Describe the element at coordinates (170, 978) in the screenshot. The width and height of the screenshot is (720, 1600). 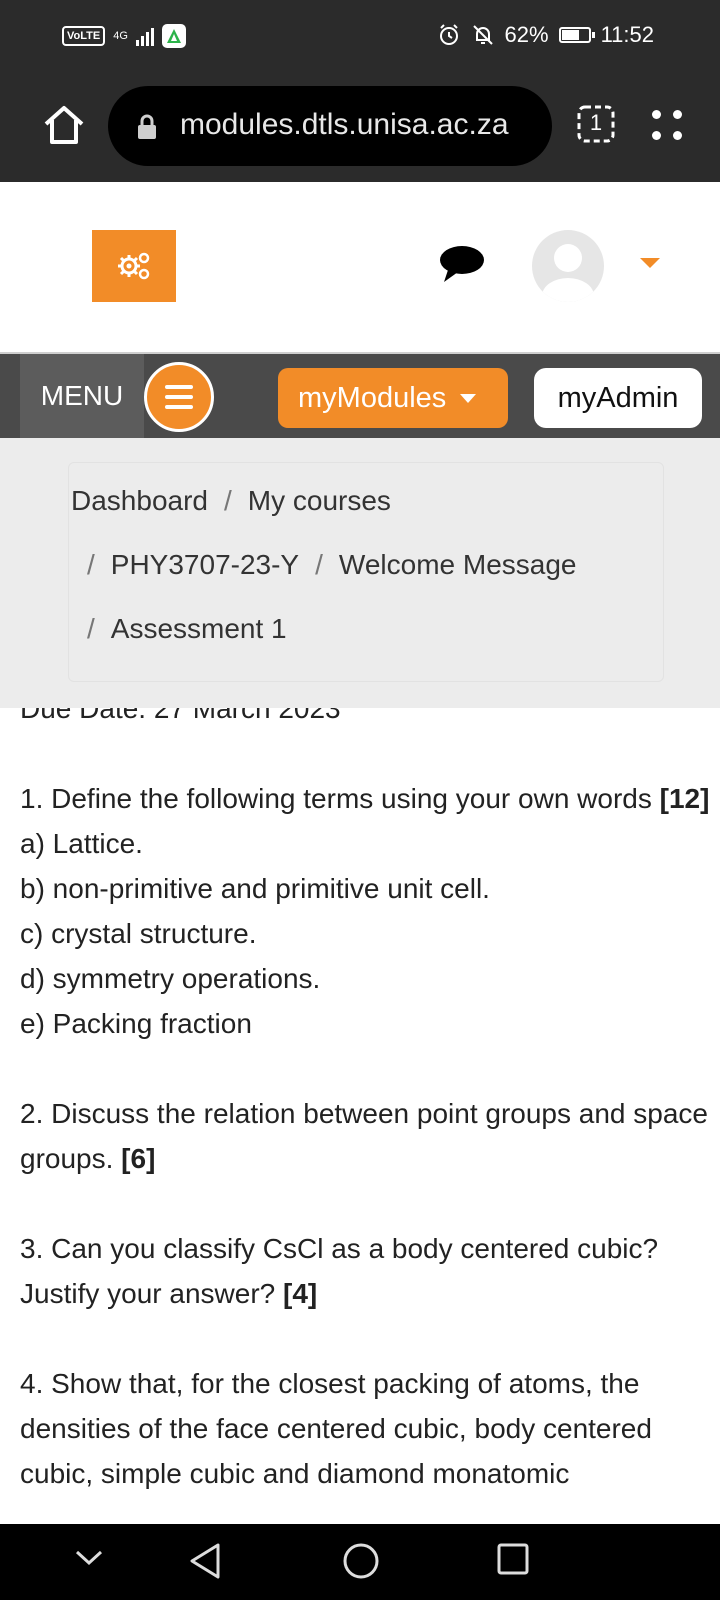
I see `question-1-item-d: d) symmetry operations.` at that location.